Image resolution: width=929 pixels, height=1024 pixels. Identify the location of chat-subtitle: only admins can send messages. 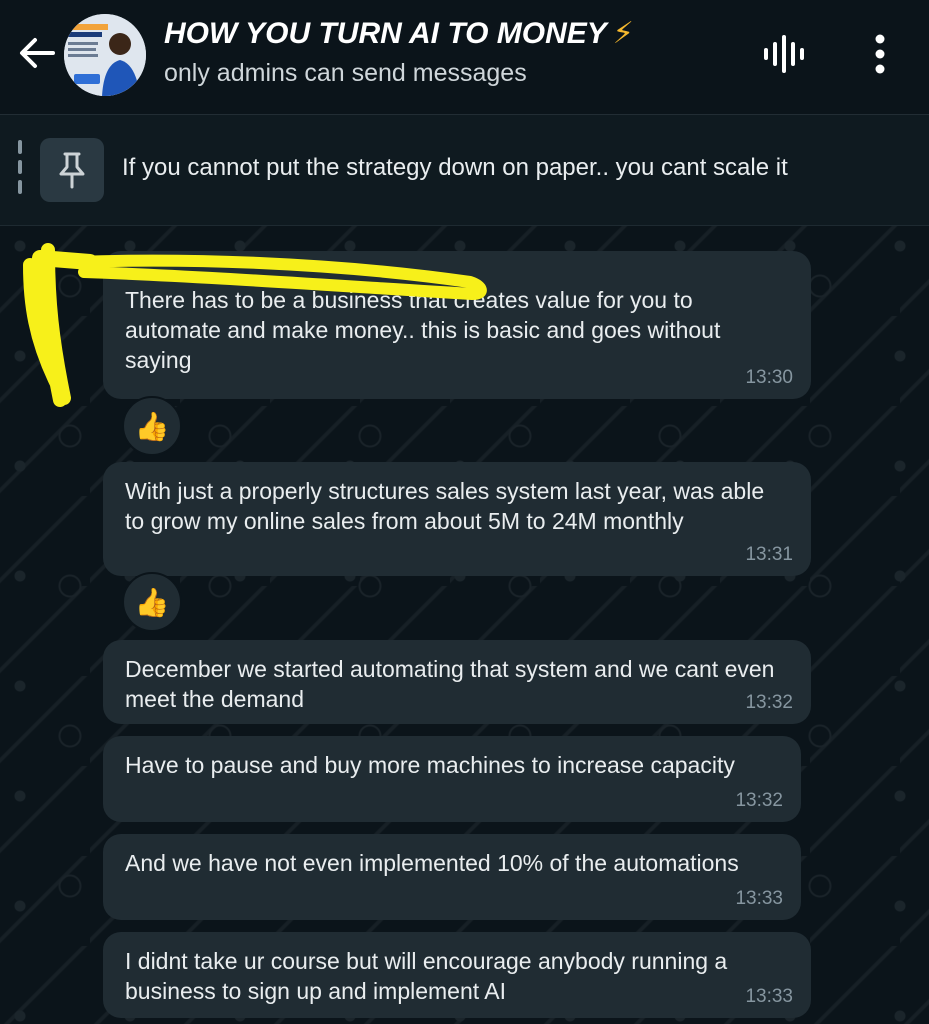
(345, 73).